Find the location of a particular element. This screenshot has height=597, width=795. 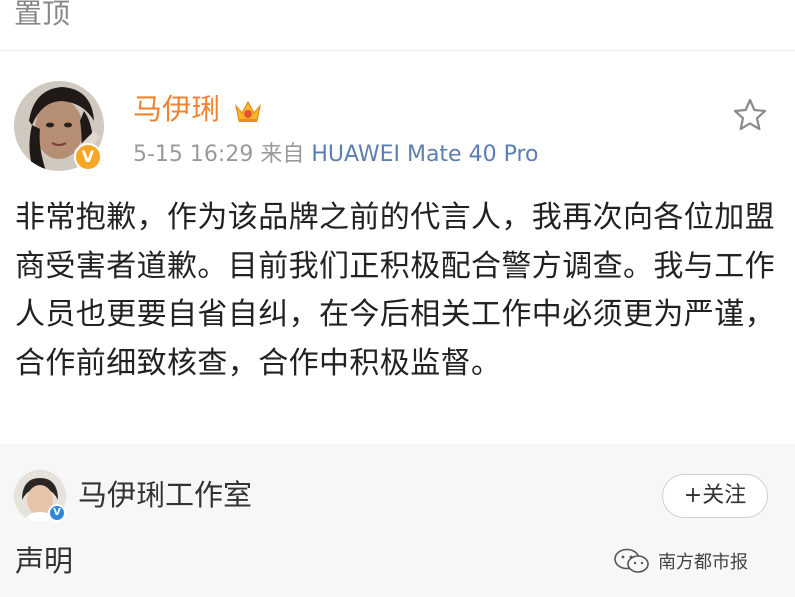

star-outline-icon is located at coordinates (750, 115).